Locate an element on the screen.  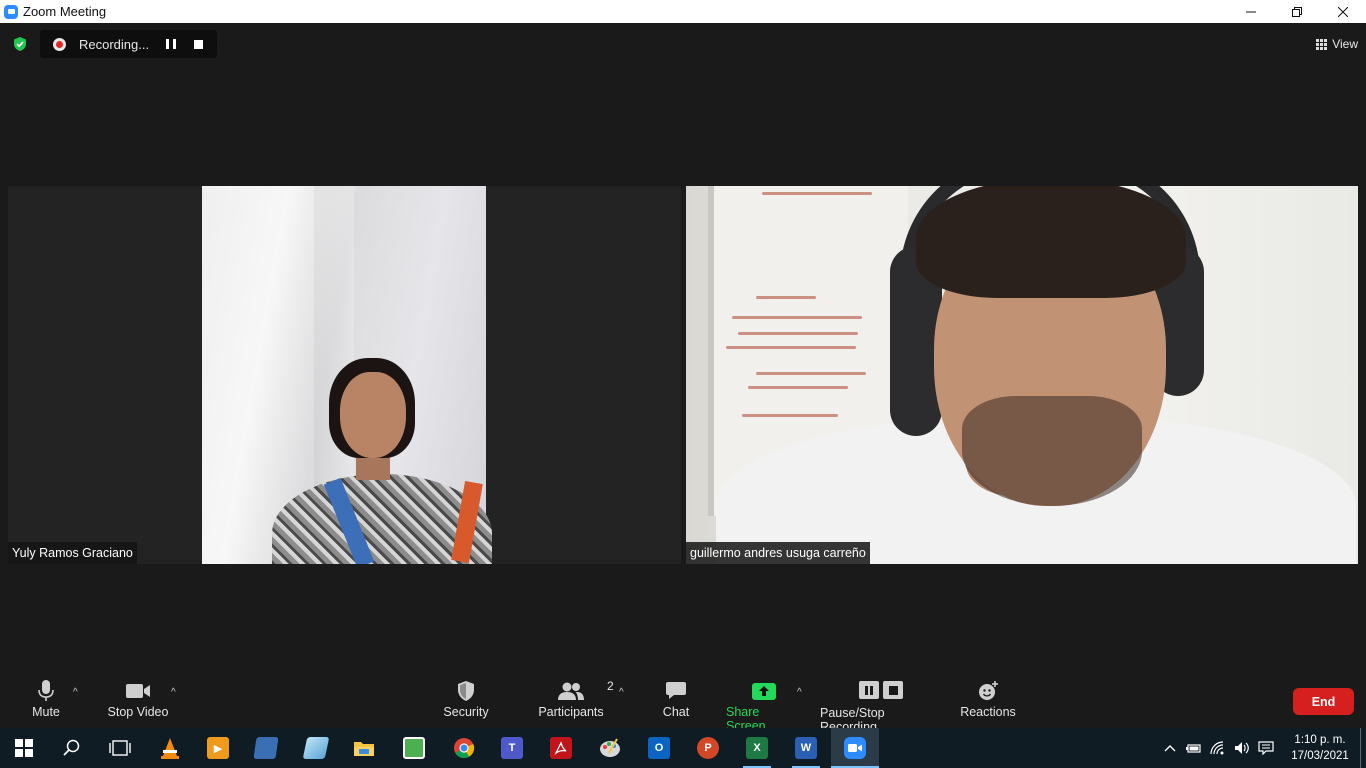
search-icon is located at coordinates (71, 747).